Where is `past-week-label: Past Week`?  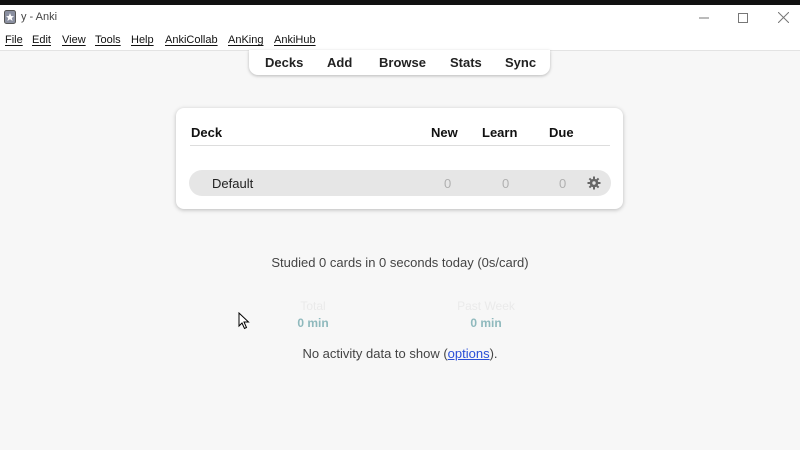
past-week-label: Past Week is located at coordinates (486, 306).